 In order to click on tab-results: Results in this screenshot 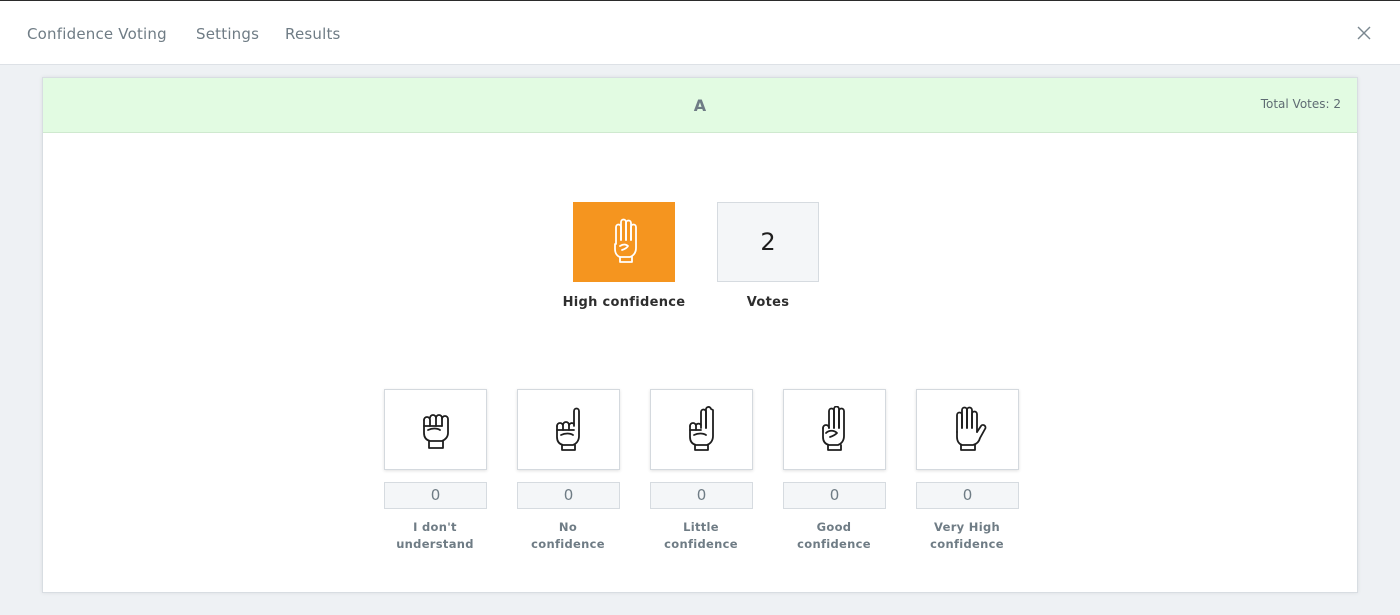, I will do `click(313, 34)`.